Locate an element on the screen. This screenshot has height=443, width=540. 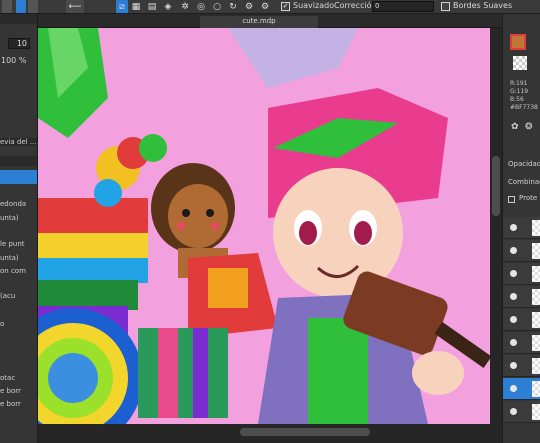
sub-tool-item-4: unta) is located at coordinates (9, 258).